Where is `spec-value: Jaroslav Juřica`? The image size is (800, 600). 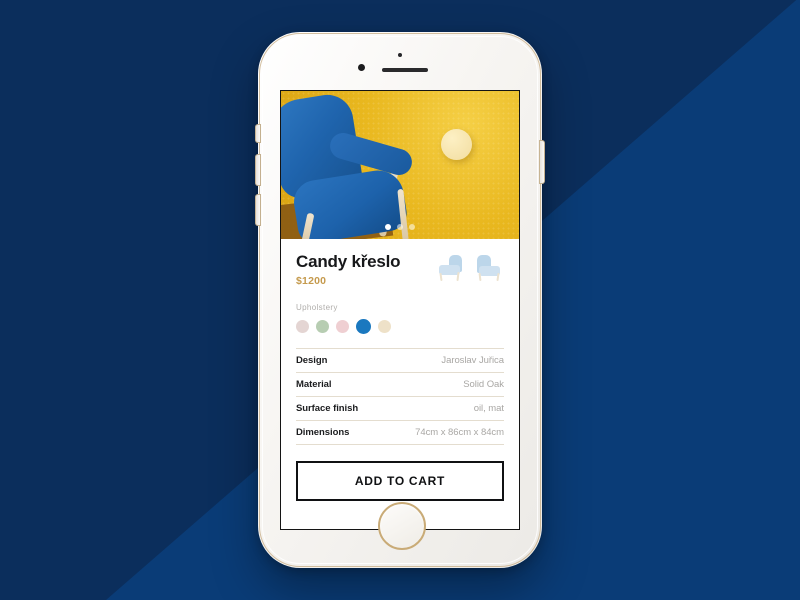 spec-value: Jaroslav Juřica is located at coordinates (472, 360).